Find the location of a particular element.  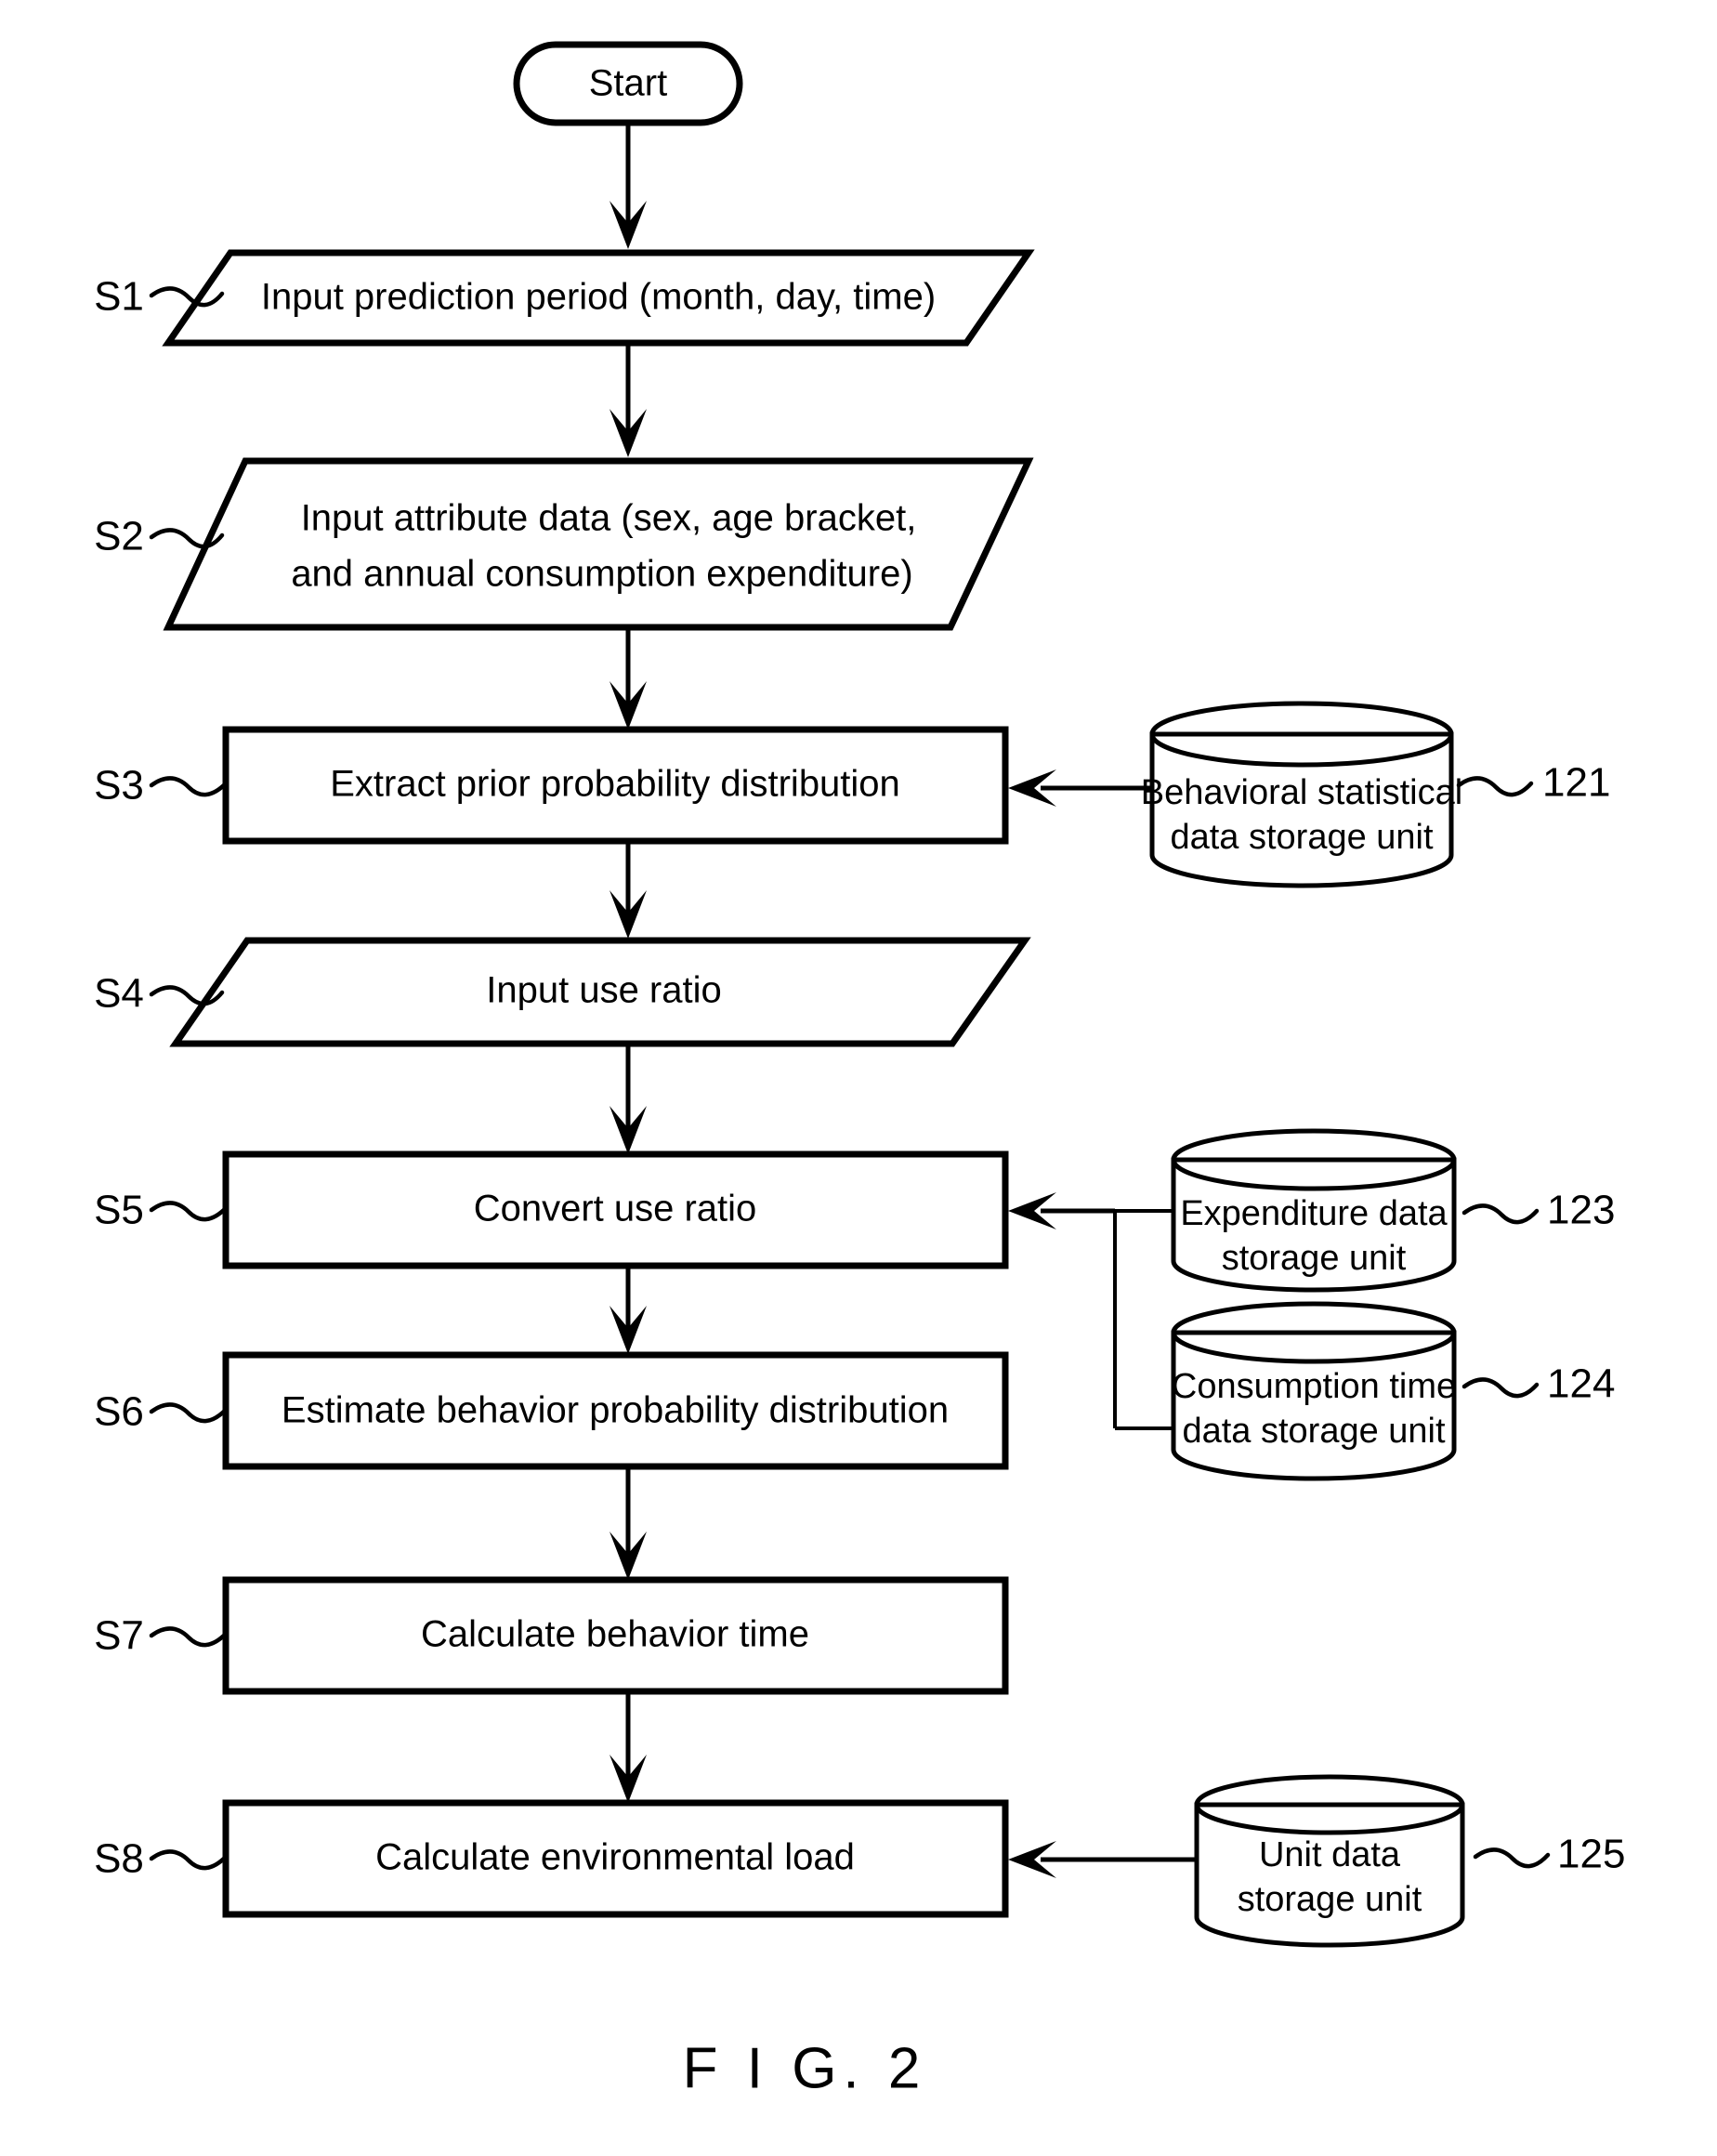

store-124: Consumption time data storage unit is located at coordinates (1314, 1391).